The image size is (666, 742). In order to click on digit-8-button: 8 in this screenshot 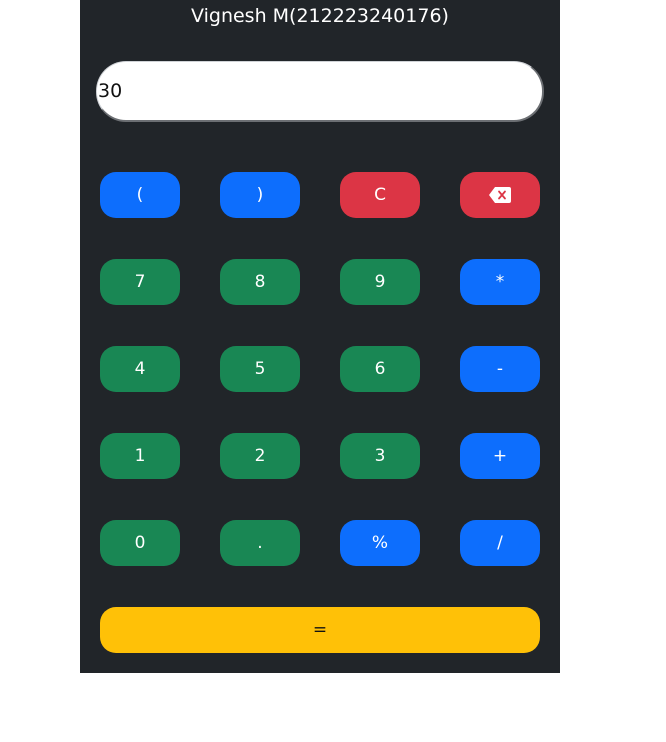, I will do `click(260, 282)`.